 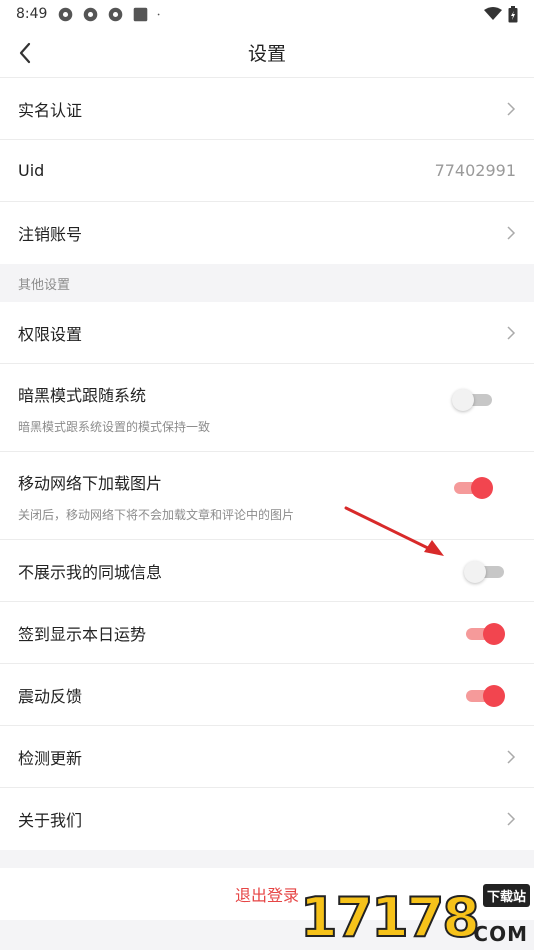 What do you see at coordinates (114, 427) in the screenshot?
I see `dark-mode-desc: 暗黑模式跟系统设置的模式保持一致` at bounding box center [114, 427].